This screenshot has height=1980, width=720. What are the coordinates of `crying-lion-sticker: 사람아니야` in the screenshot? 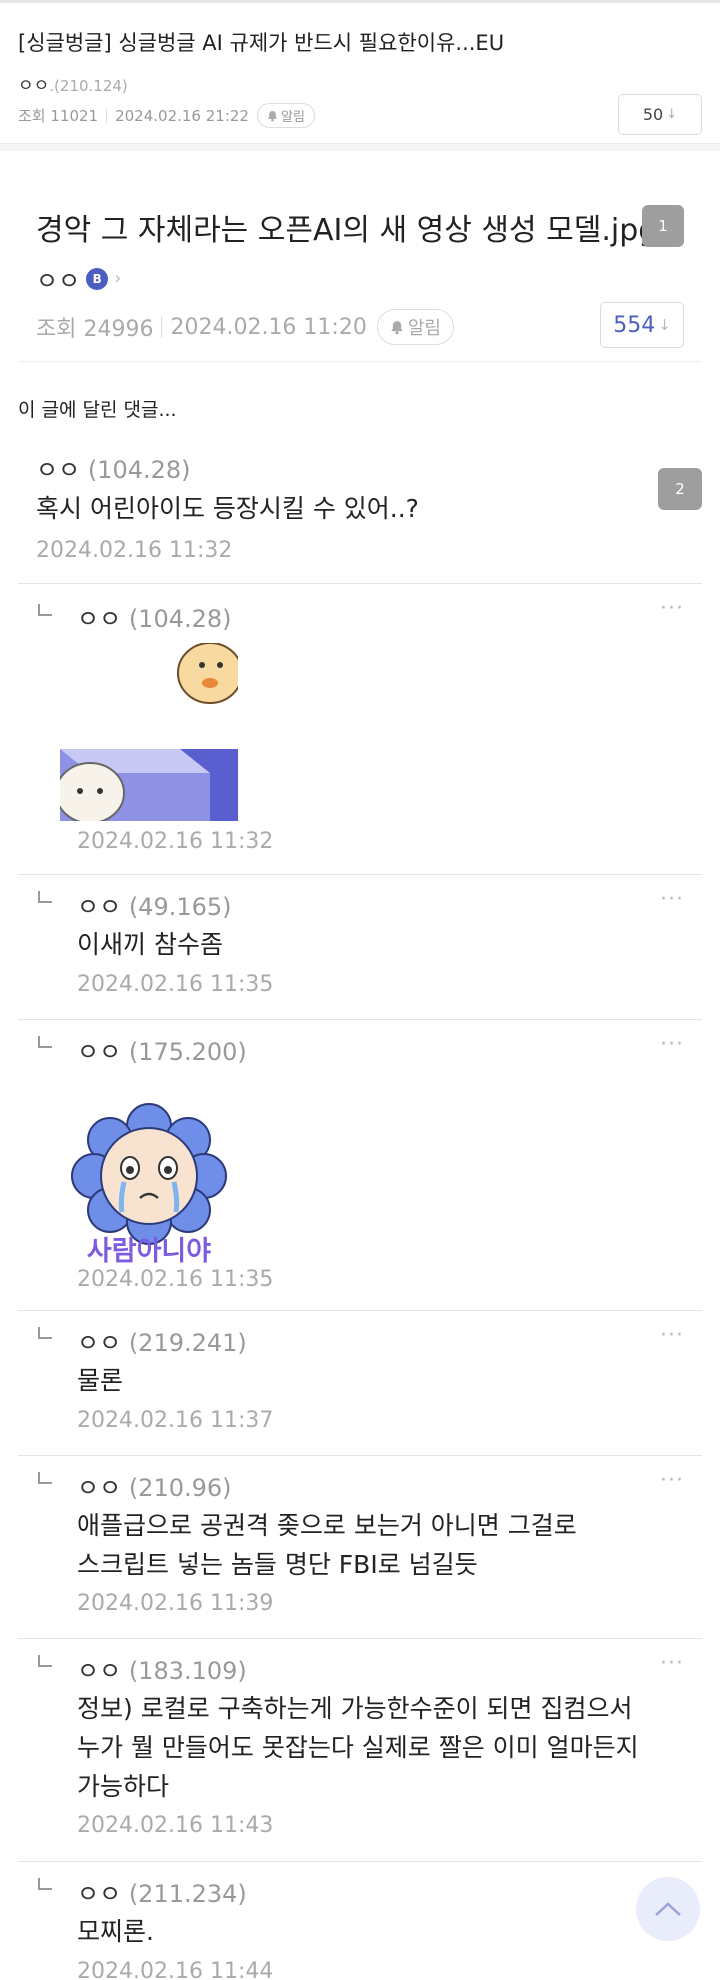 It's located at (149, 1179).